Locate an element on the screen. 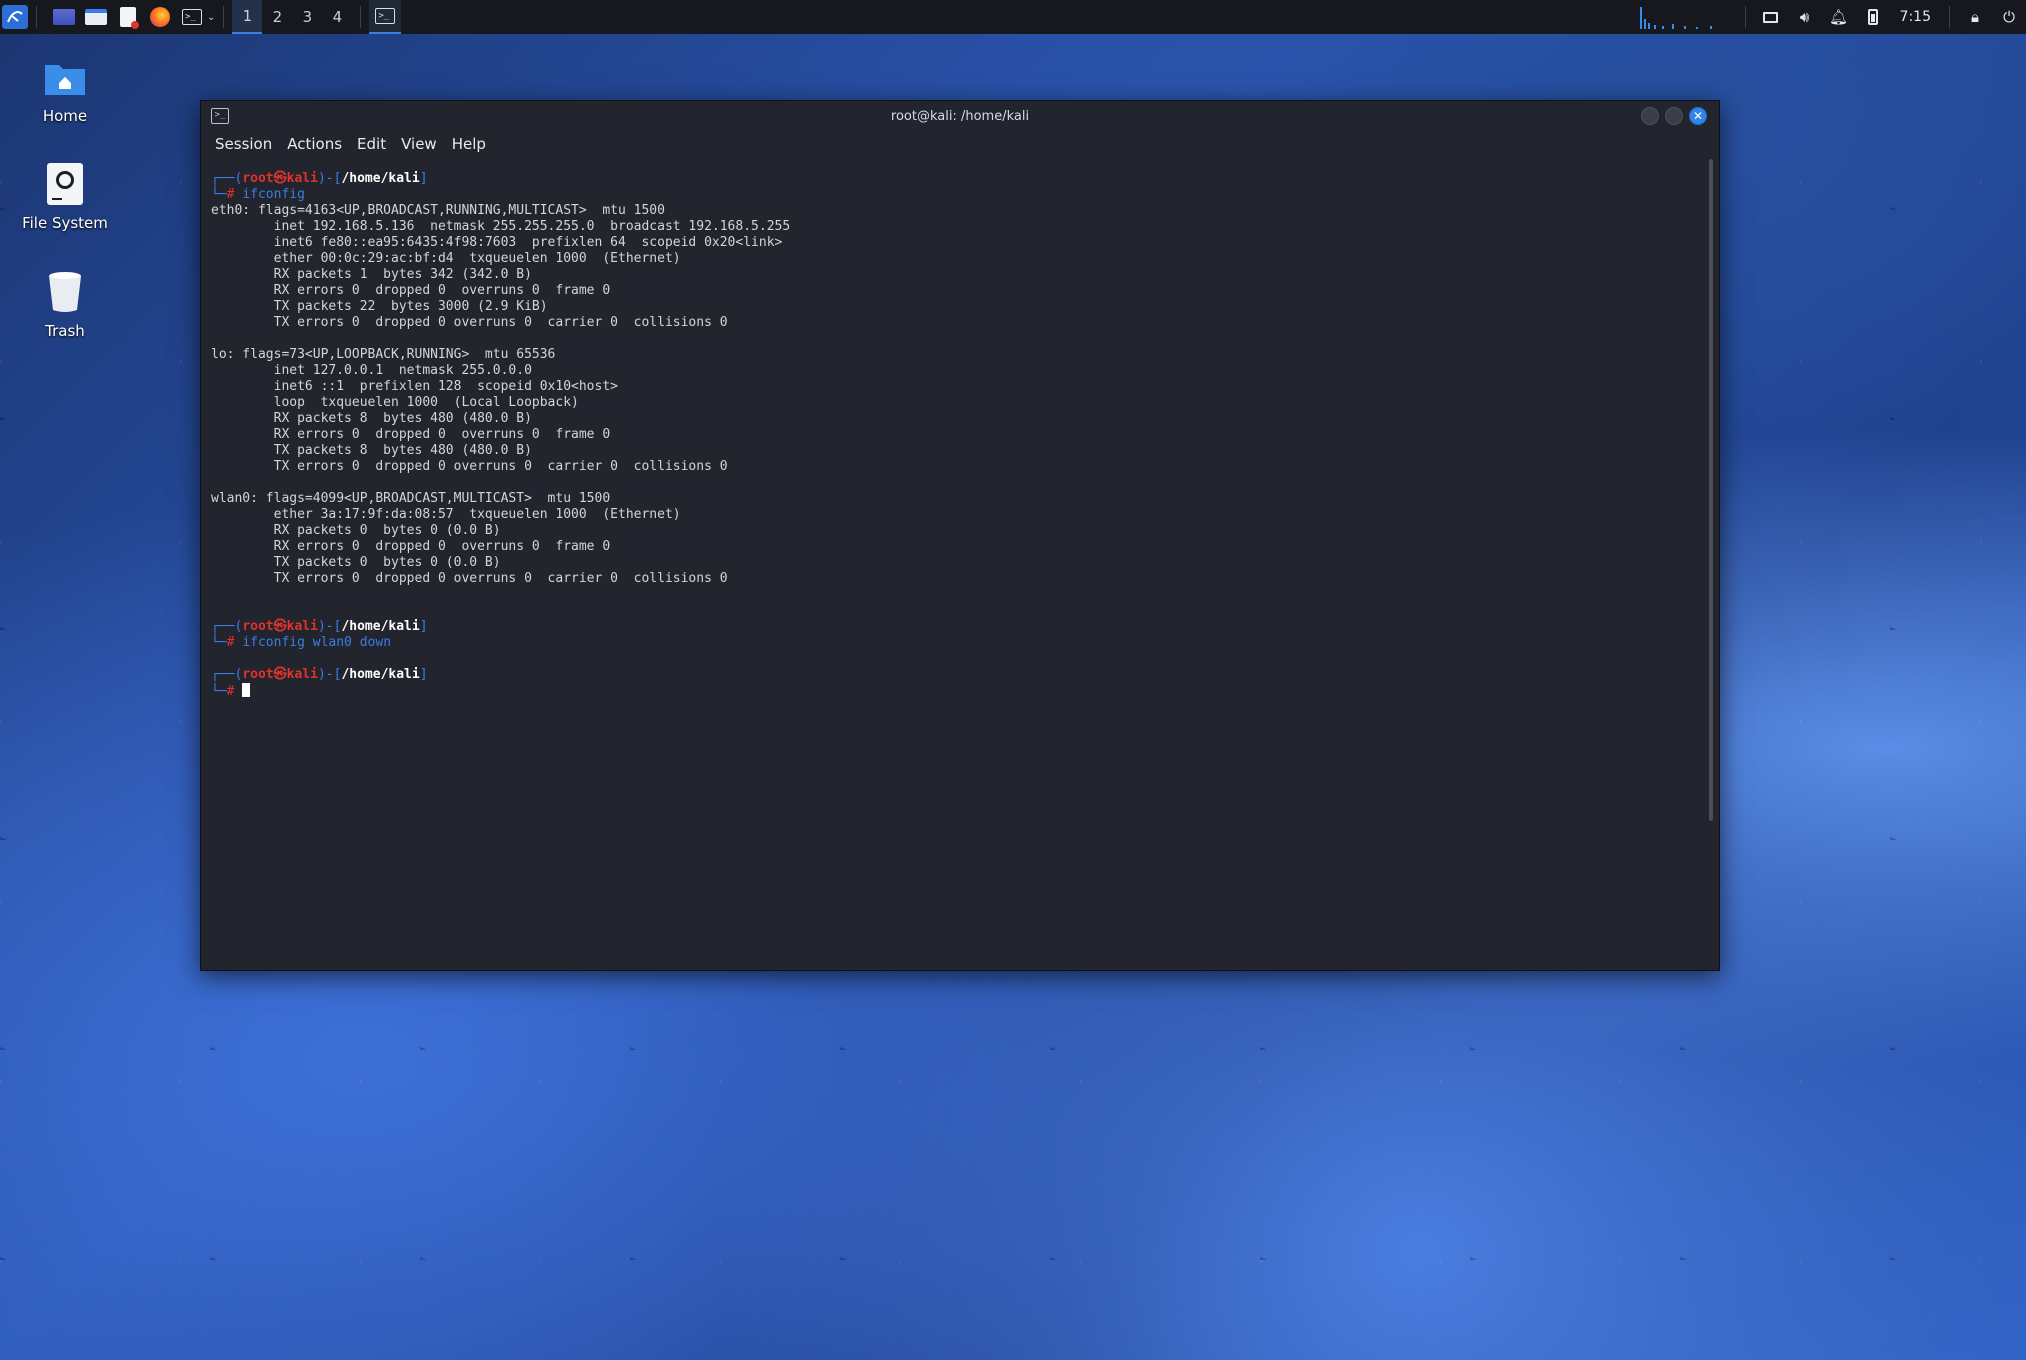  window-controls: ✕ is located at coordinates (1674, 116).